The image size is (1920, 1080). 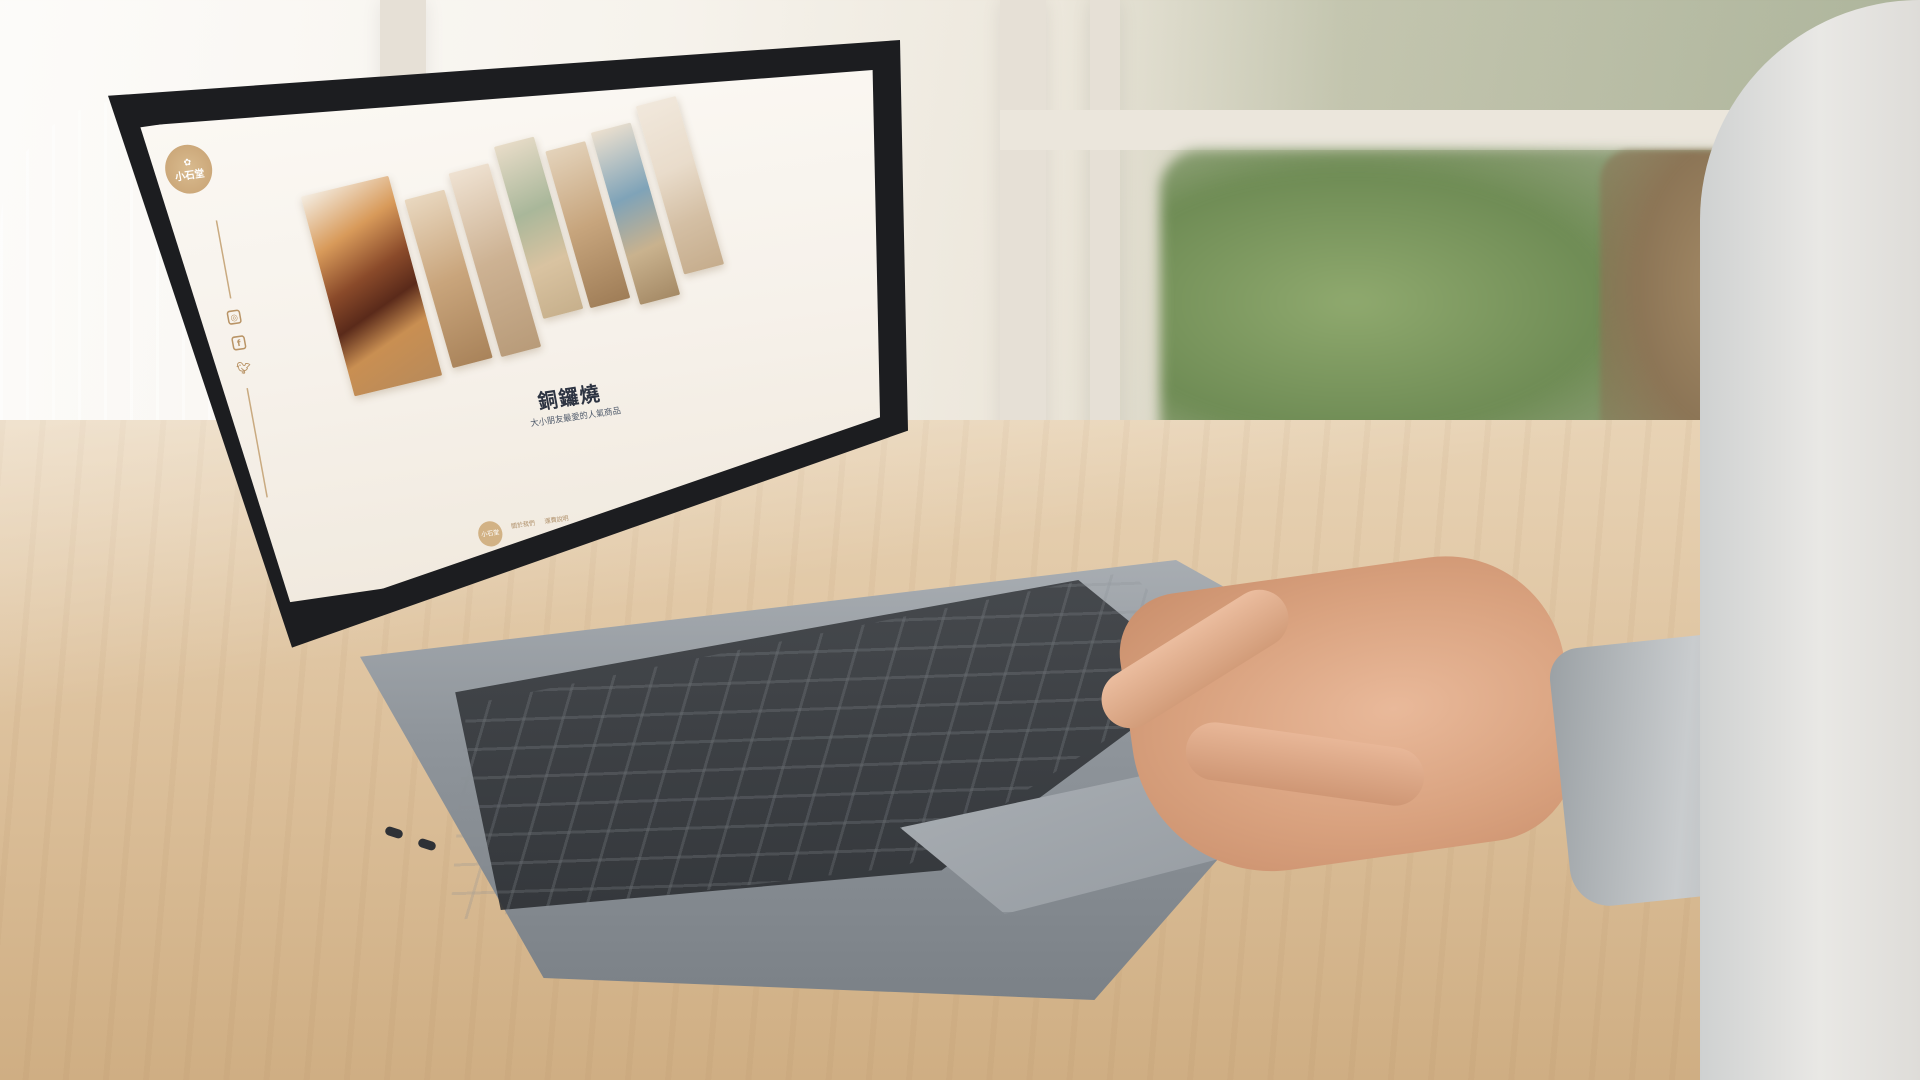 What do you see at coordinates (522, 525) in the screenshot?
I see `footer-link-about: 關於我們` at bounding box center [522, 525].